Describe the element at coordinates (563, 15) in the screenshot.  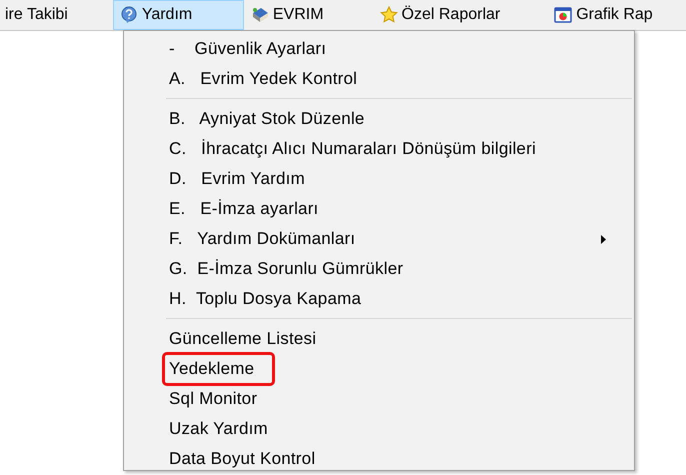
I see `chart-icon` at that location.